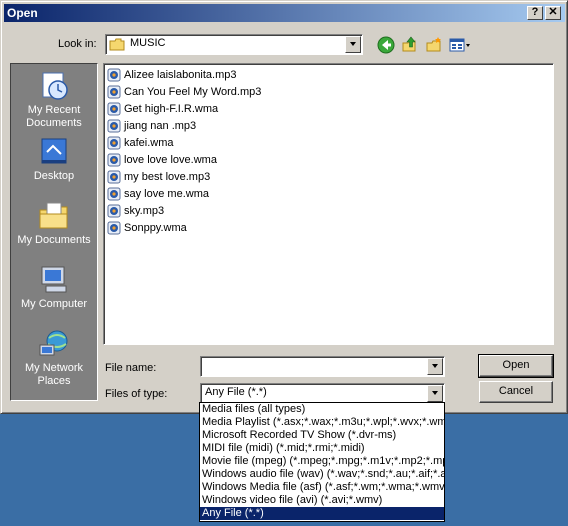 This screenshot has height=526, width=568. I want to click on file-item: say love me.wma, so click(158, 194).